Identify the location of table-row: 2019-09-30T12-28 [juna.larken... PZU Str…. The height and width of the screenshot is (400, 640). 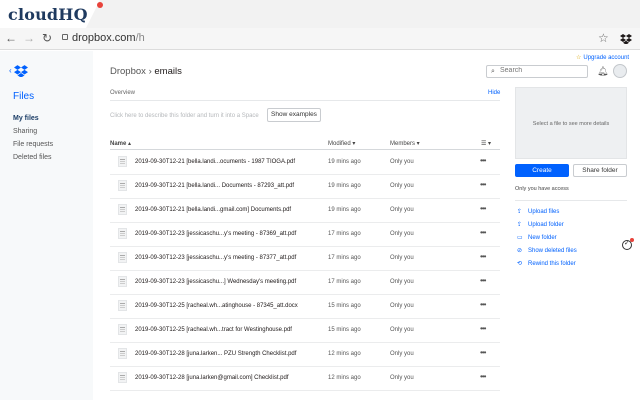
(305, 355).